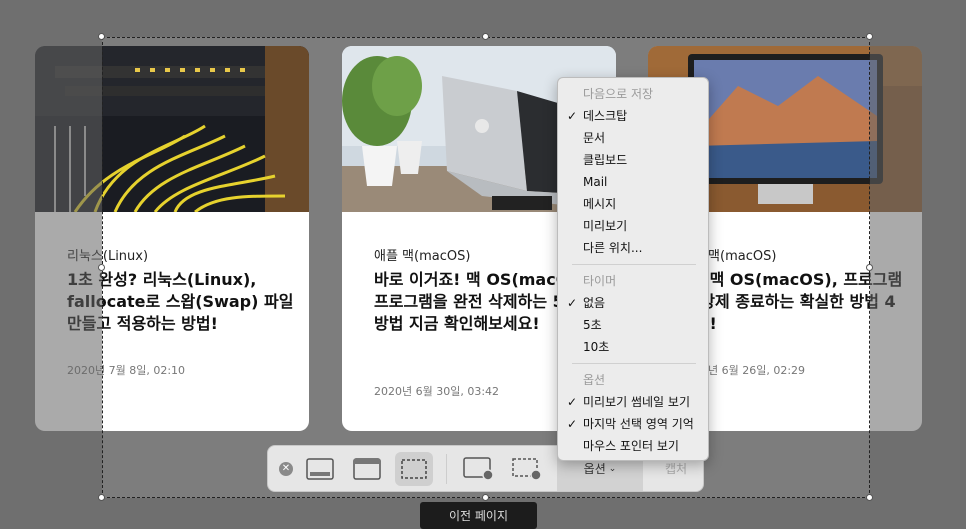 The width and height of the screenshot is (966, 529). I want to click on record-selection-icon, so click(527, 469).